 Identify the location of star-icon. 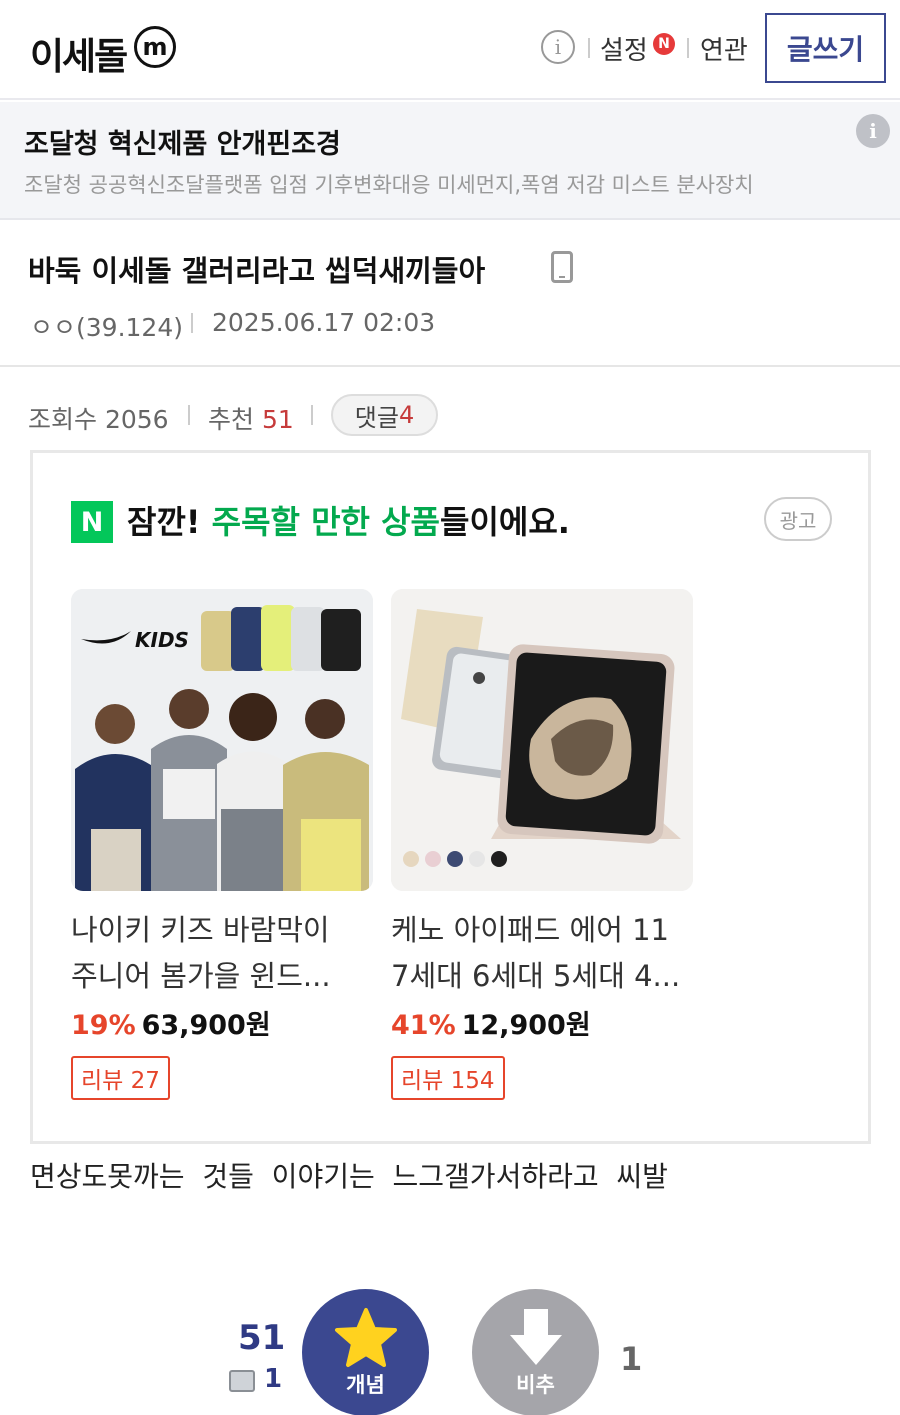
(365, 1337).